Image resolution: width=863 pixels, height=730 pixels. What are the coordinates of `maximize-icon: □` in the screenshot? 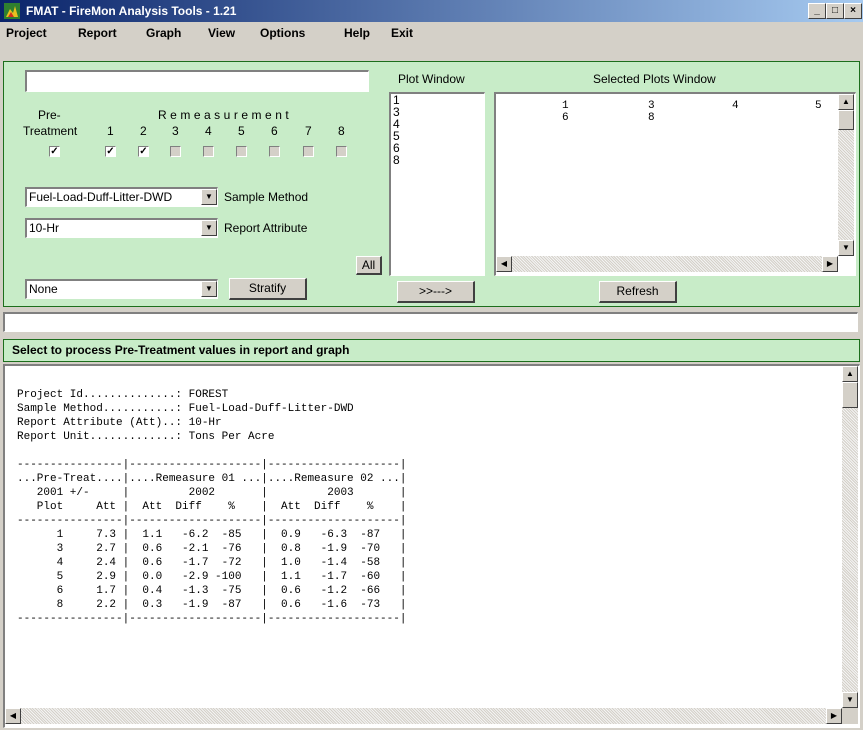 It's located at (835, 11).